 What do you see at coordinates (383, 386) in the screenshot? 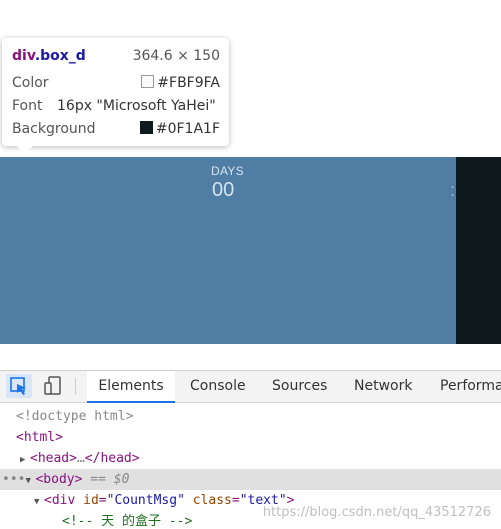
I see `tab-network: Network` at bounding box center [383, 386].